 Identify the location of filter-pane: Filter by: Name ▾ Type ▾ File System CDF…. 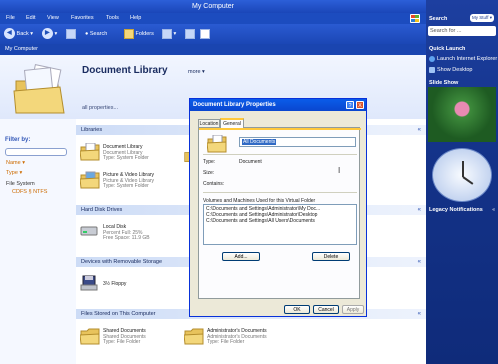
(38, 241).